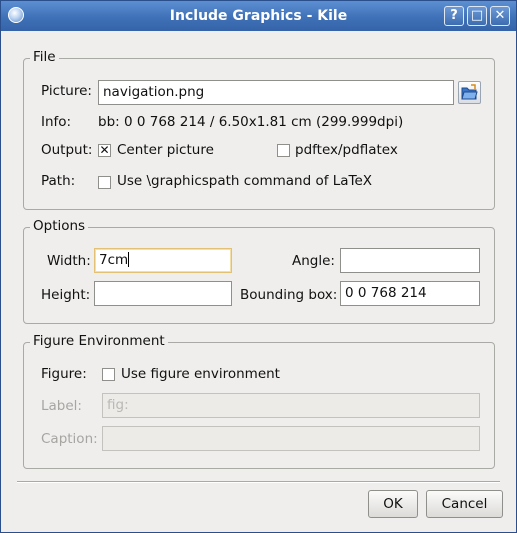 The width and height of the screenshot is (517, 533). I want to click on window-title: Include Graphics - Kile, so click(258, 16).